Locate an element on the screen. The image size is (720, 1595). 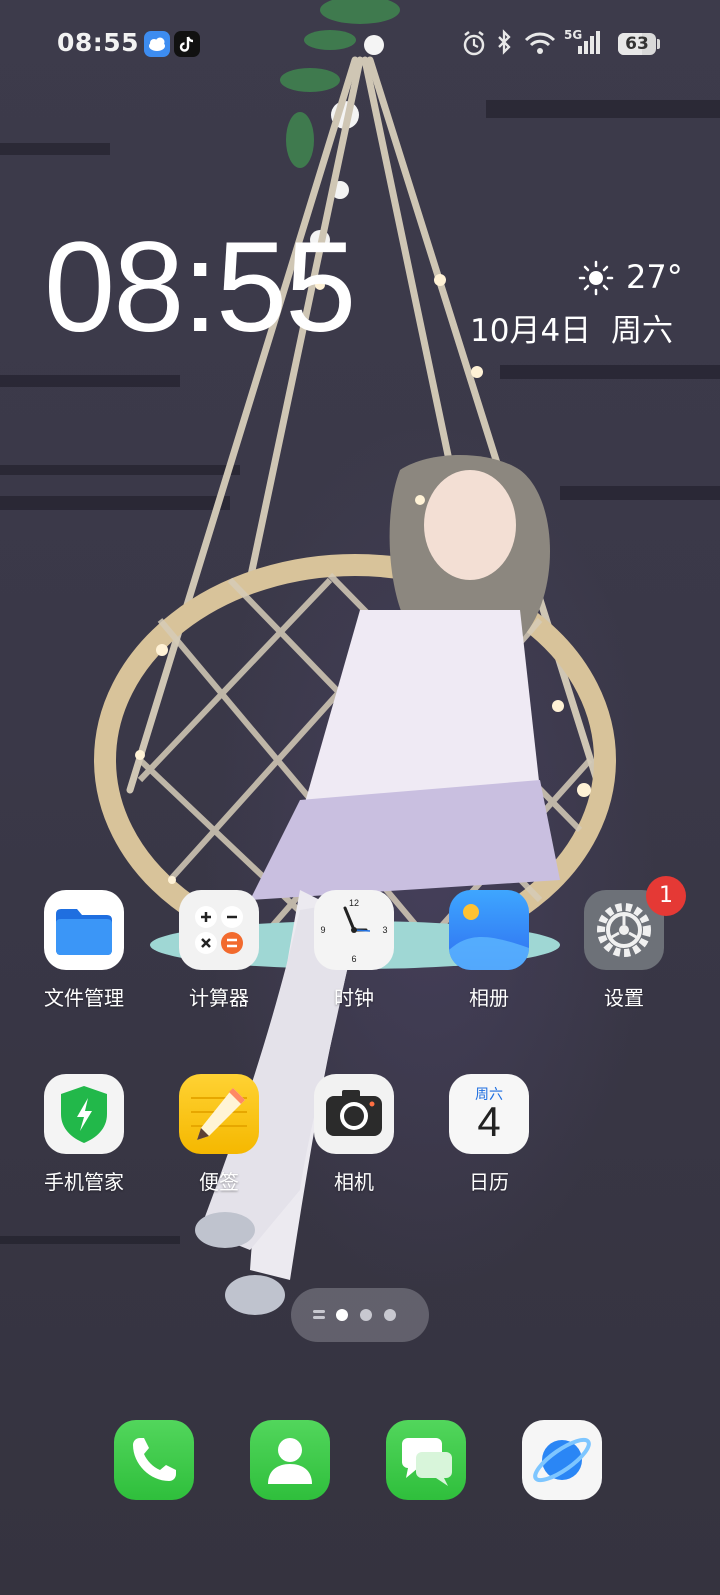
app-label: 相册 is located at coordinates (489, 998).